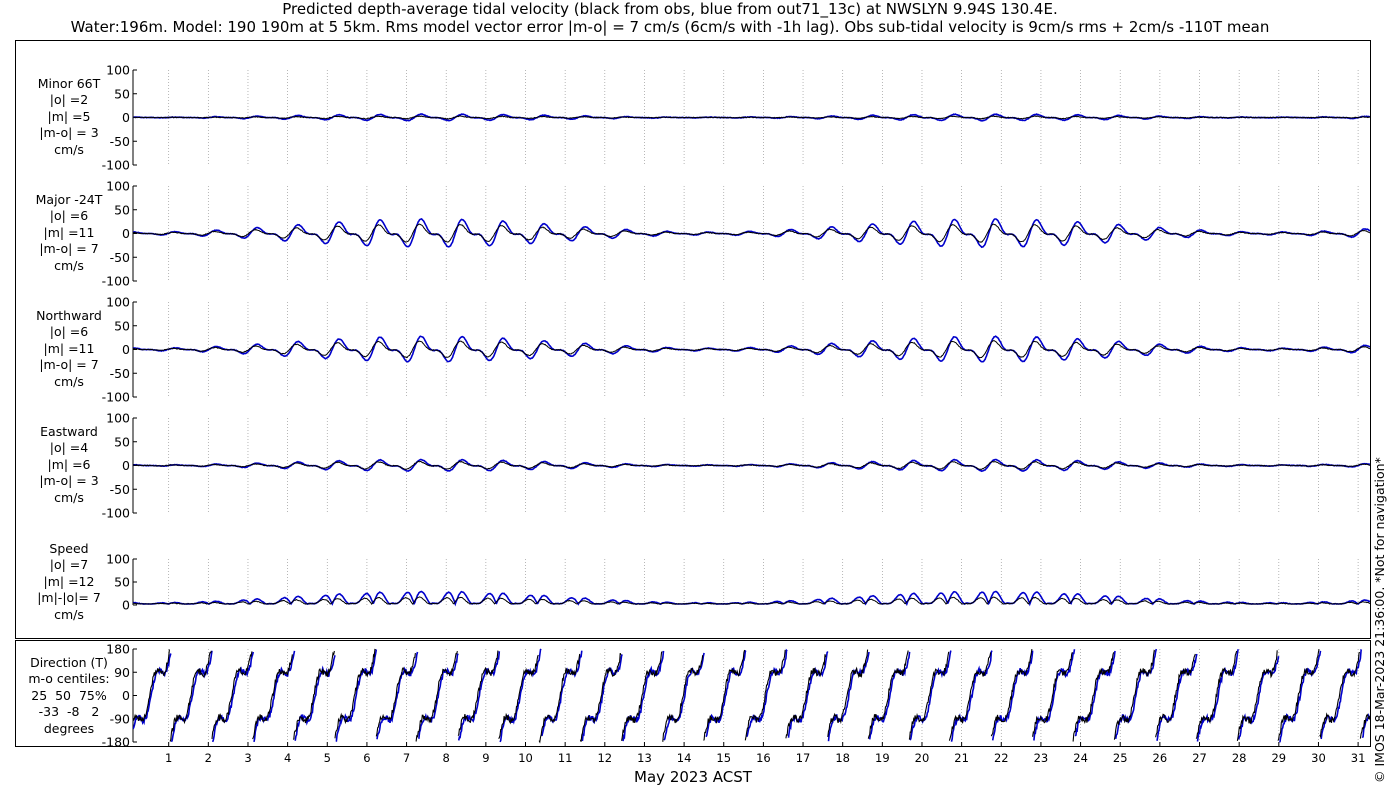  What do you see at coordinates (69, 548) in the screenshot?
I see `panel-label-line: Speed` at bounding box center [69, 548].